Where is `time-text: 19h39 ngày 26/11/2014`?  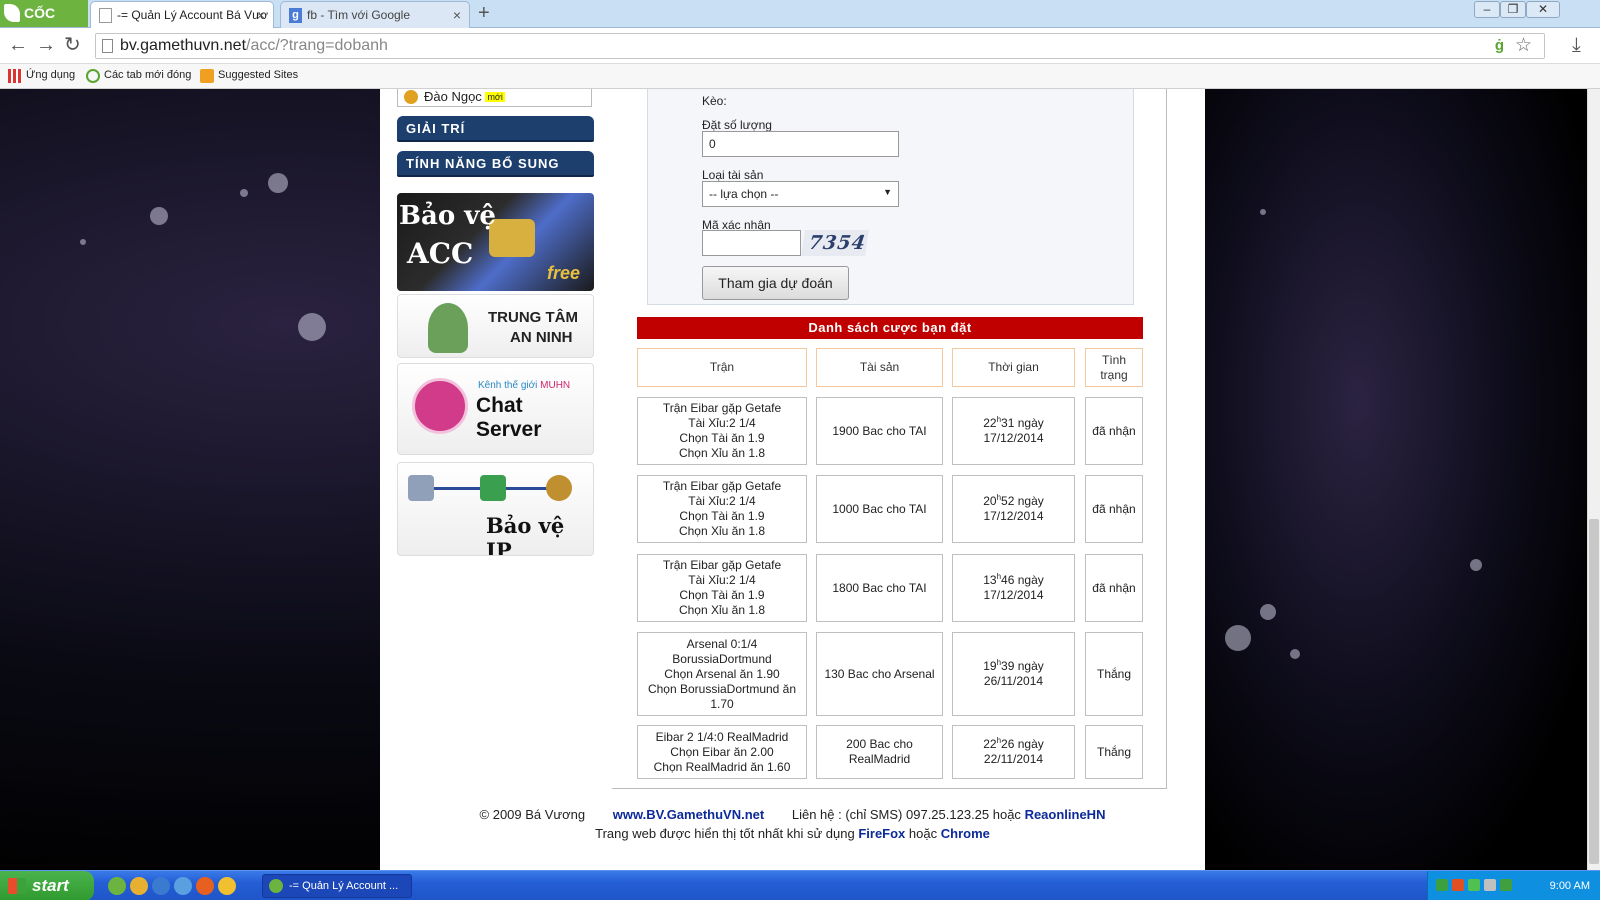 time-text: 19h39 ngày 26/11/2014 is located at coordinates (1013, 674).